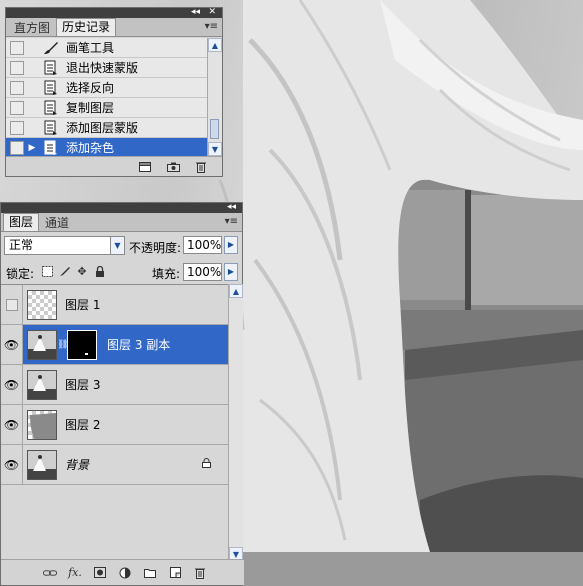 The image size is (583, 586). I want to click on opacity-slider-arrow-icon: ▶, so click(231, 245).